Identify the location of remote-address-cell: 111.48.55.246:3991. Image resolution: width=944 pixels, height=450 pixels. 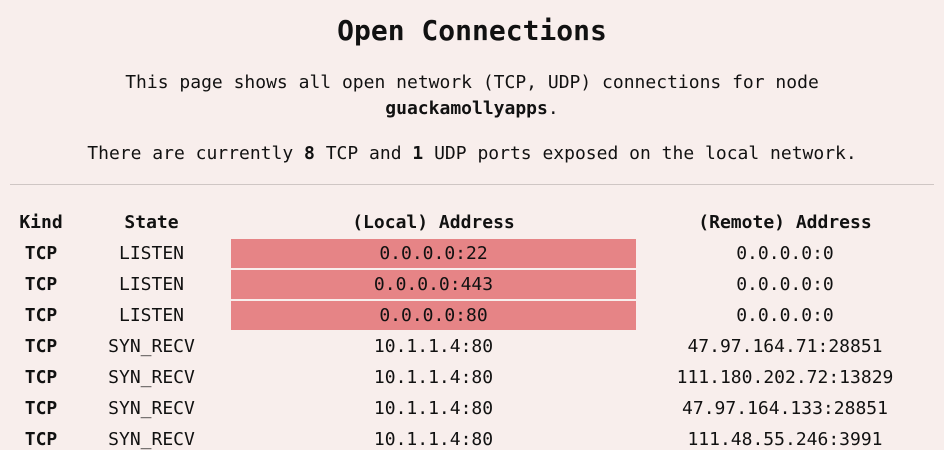
(785, 439).